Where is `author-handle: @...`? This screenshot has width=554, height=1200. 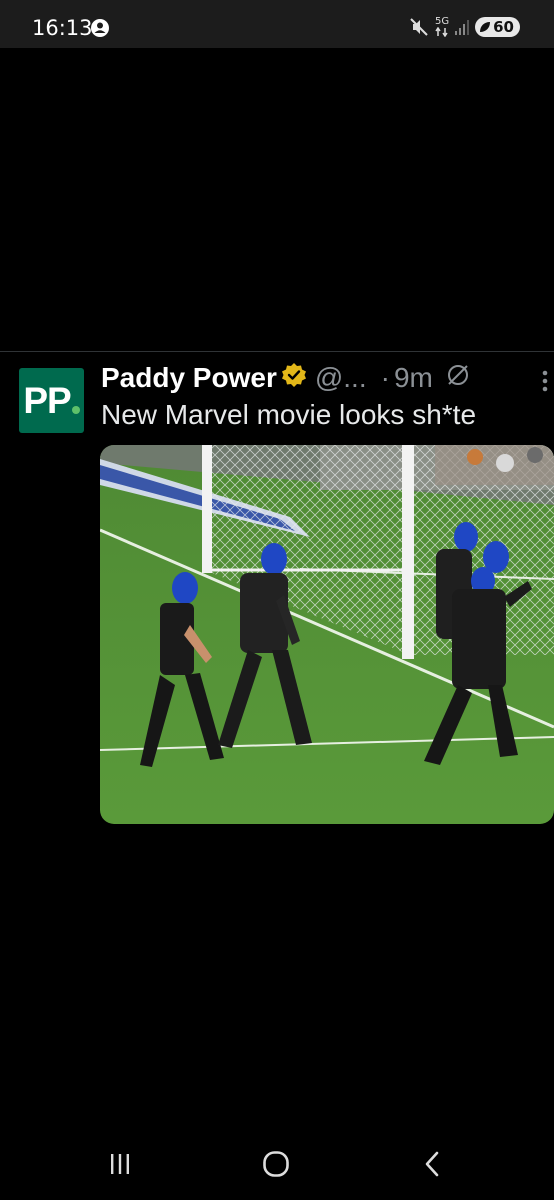
author-handle: @... is located at coordinates (341, 378).